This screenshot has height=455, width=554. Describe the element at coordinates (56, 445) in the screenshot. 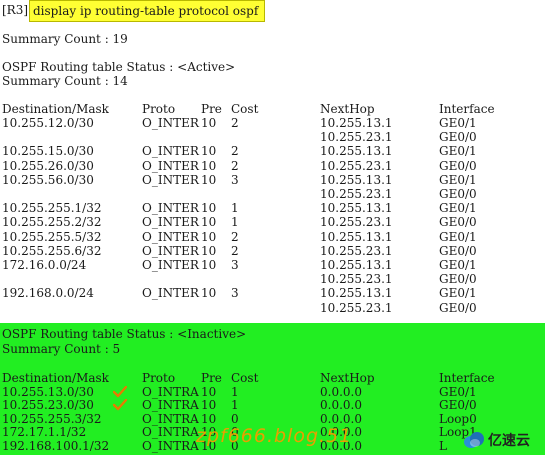

I see `cell-destination: 192.168.100.1/32` at that location.